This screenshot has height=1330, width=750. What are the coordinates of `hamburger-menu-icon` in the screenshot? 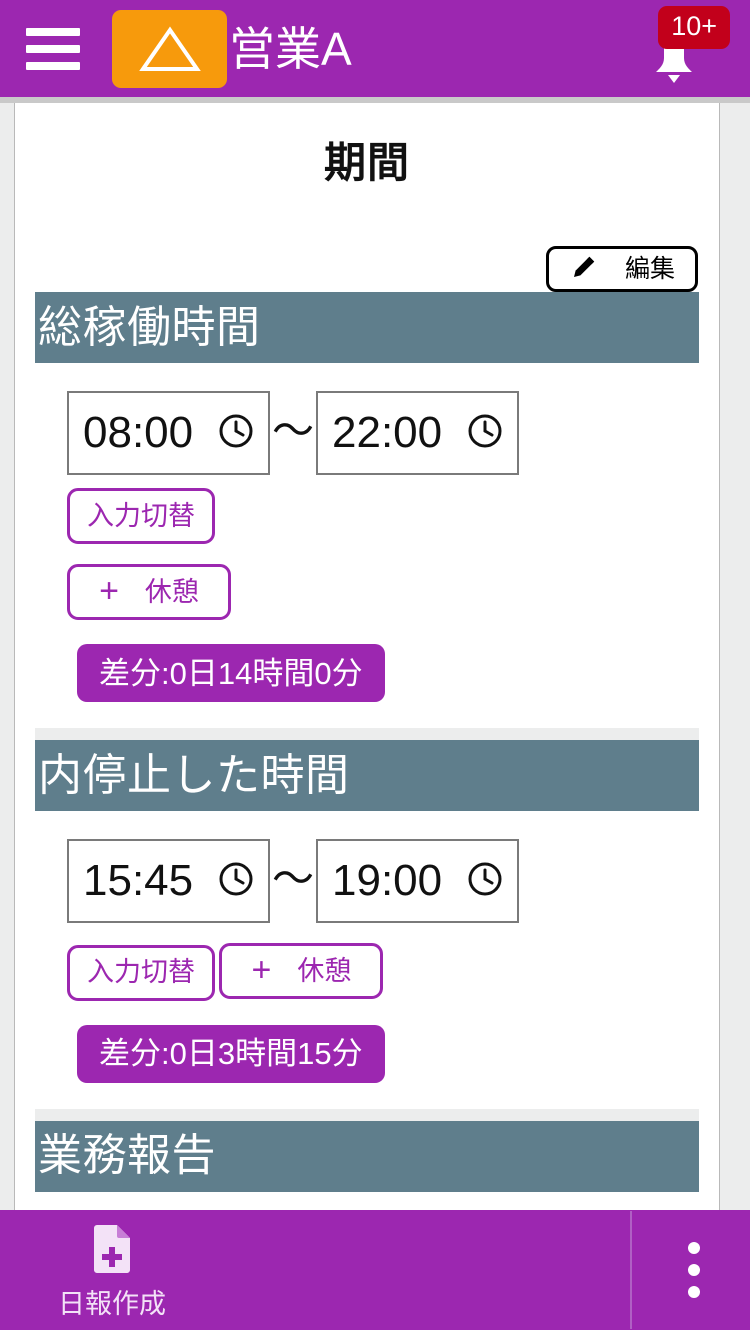 It's located at (53, 49).